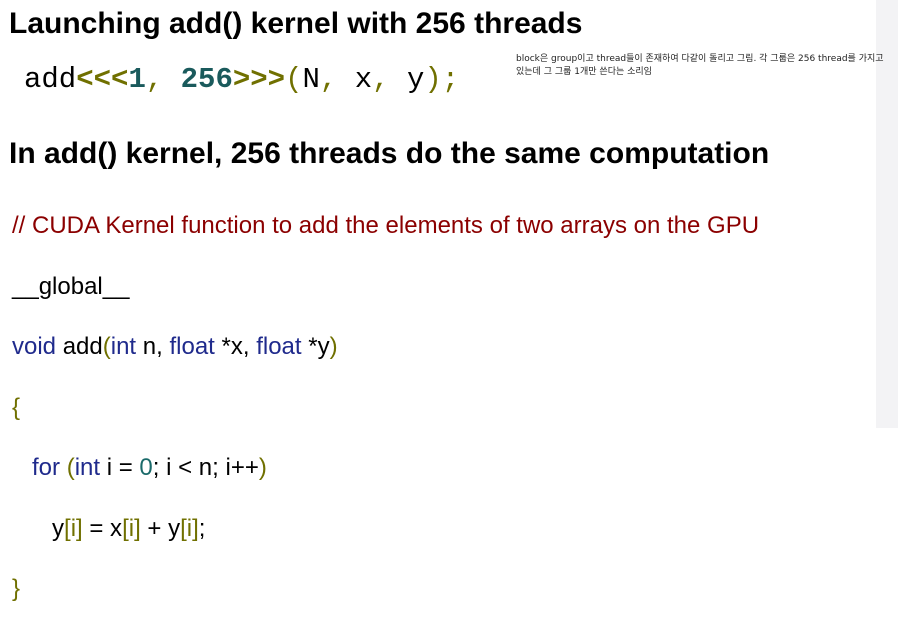 This screenshot has height=635, width=898. I want to click on code-line-qualifier: __global__, so click(385, 287).